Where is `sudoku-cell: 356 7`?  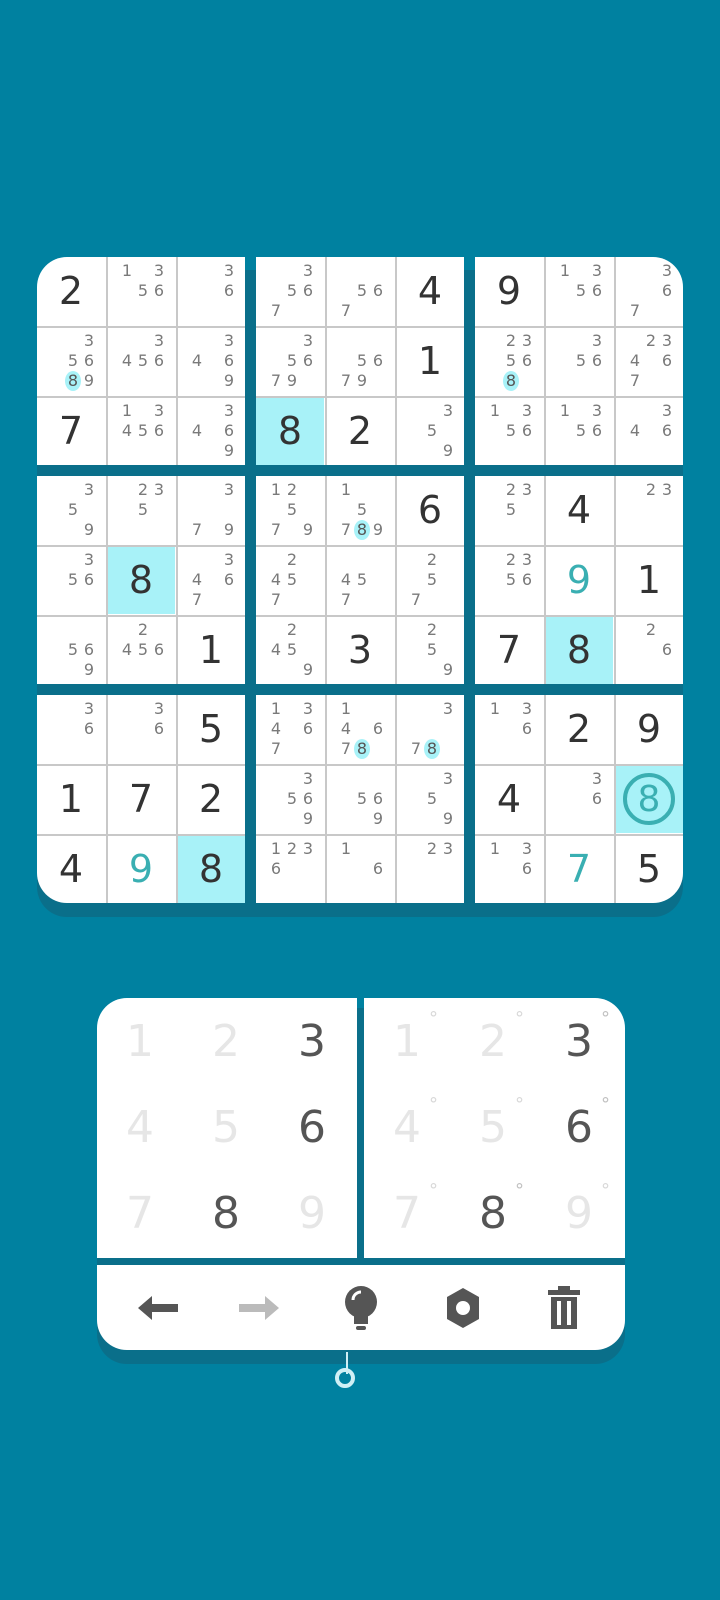
sudoku-cell: 356 7 is located at coordinates (290, 291).